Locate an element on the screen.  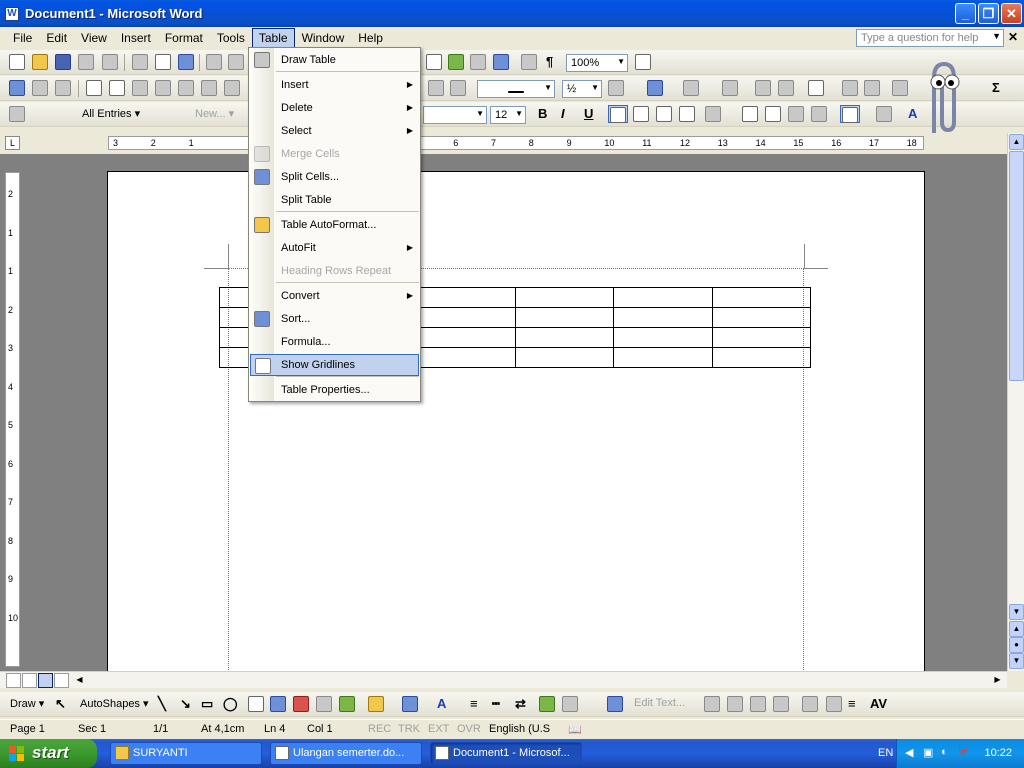
insert-picture-button is located at coordinates (347, 704).